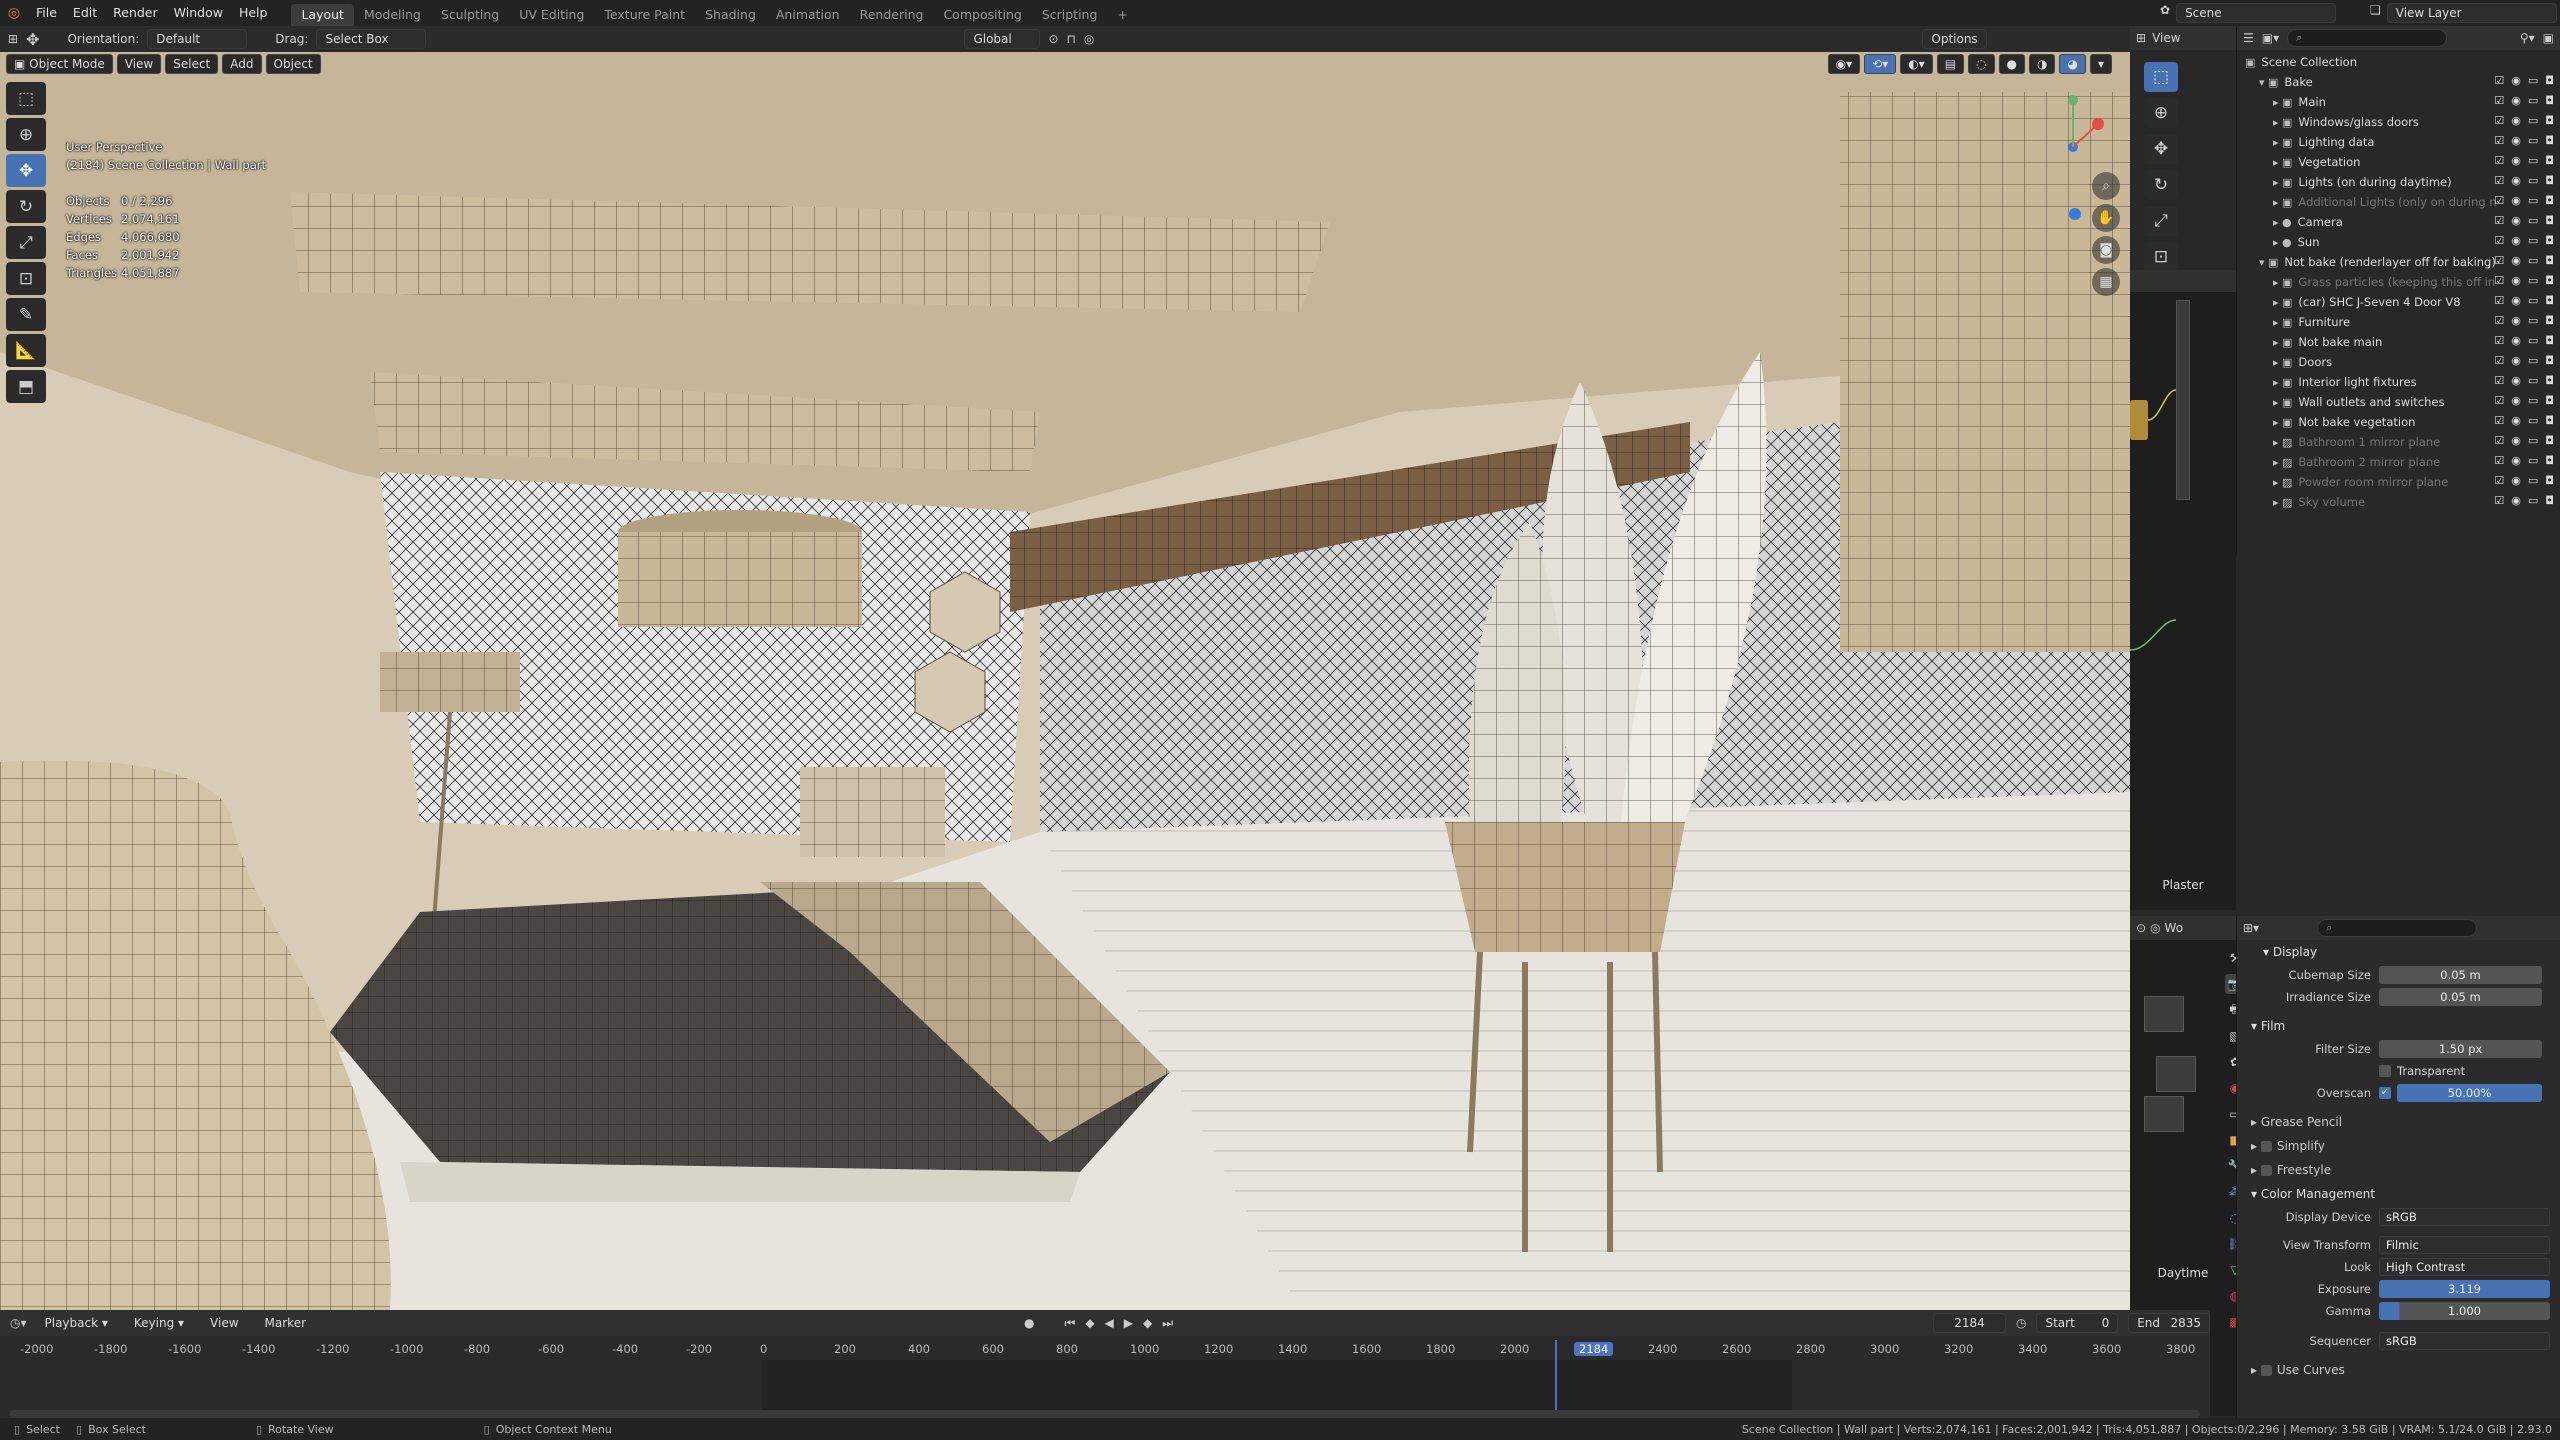  What do you see at coordinates (2398, 102) in the screenshot?
I see `outliner-row: ▸ ▣ Main ☑ ◉ ▭ ◘` at bounding box center [2398, 102].